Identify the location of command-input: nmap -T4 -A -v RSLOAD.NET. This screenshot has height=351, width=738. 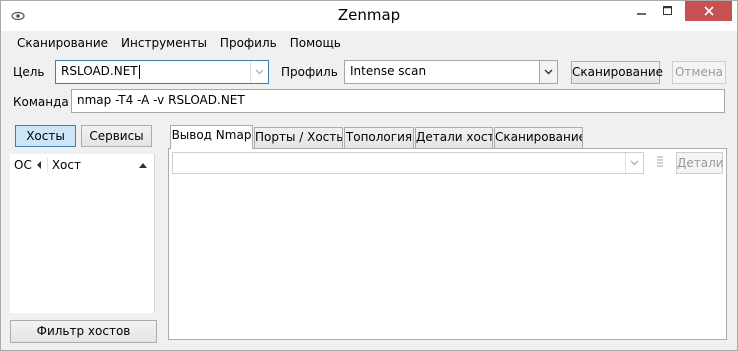
(398, 101).